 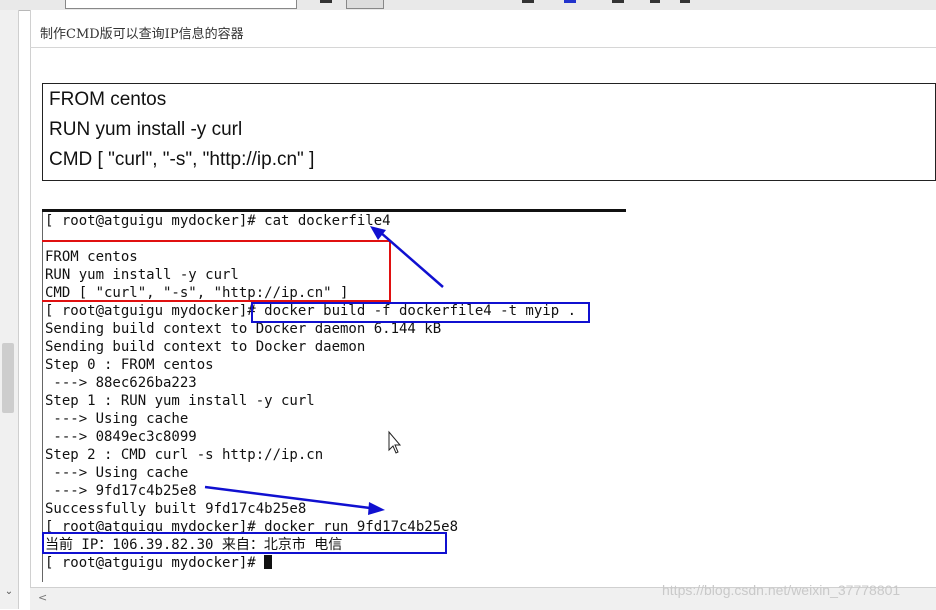 I want to click on mouse-pointer-icon, so click(x=395, y=442).